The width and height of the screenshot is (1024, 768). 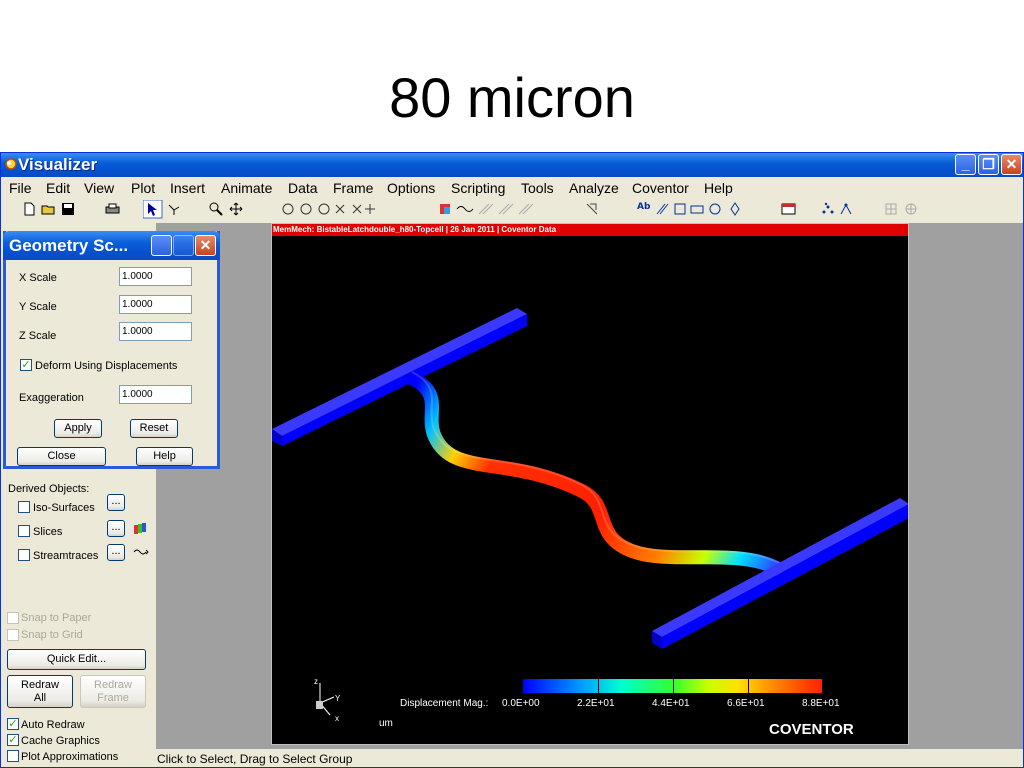 What do you see at coordinates (512, 165) in the screenshot?
I see `window-titlebar: Visualizer _ ❐ ✕` at bounding box center [512, 165].